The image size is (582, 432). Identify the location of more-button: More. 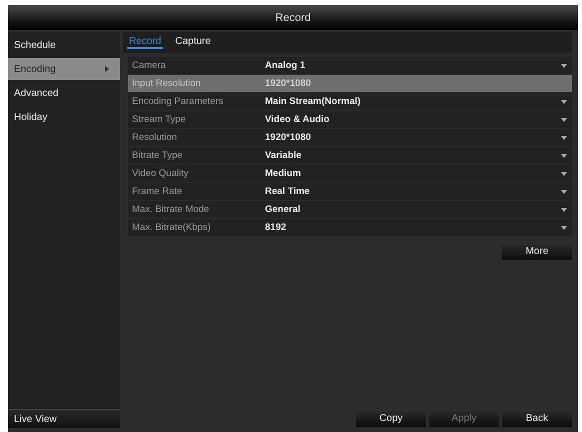
(537, 251).